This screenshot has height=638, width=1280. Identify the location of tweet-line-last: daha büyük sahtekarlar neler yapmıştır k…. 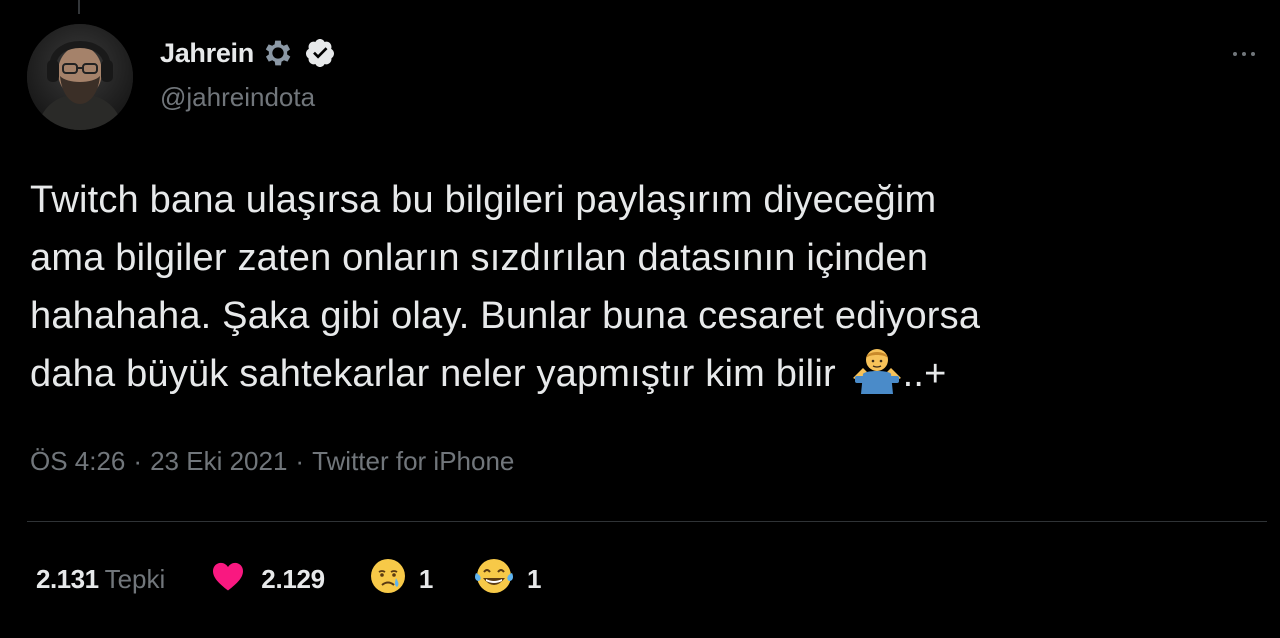
(650, 374).